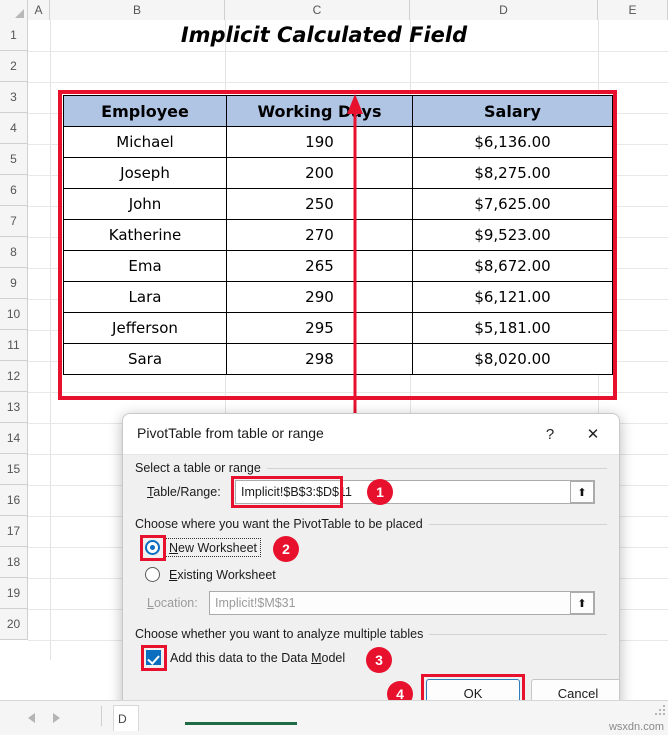 The height and width of the screenshot is (735, 668). What do you see at coordinates (145, 266) in the screenshot?
I see `cell-employee: Ema` at bounding box center [145, 266].